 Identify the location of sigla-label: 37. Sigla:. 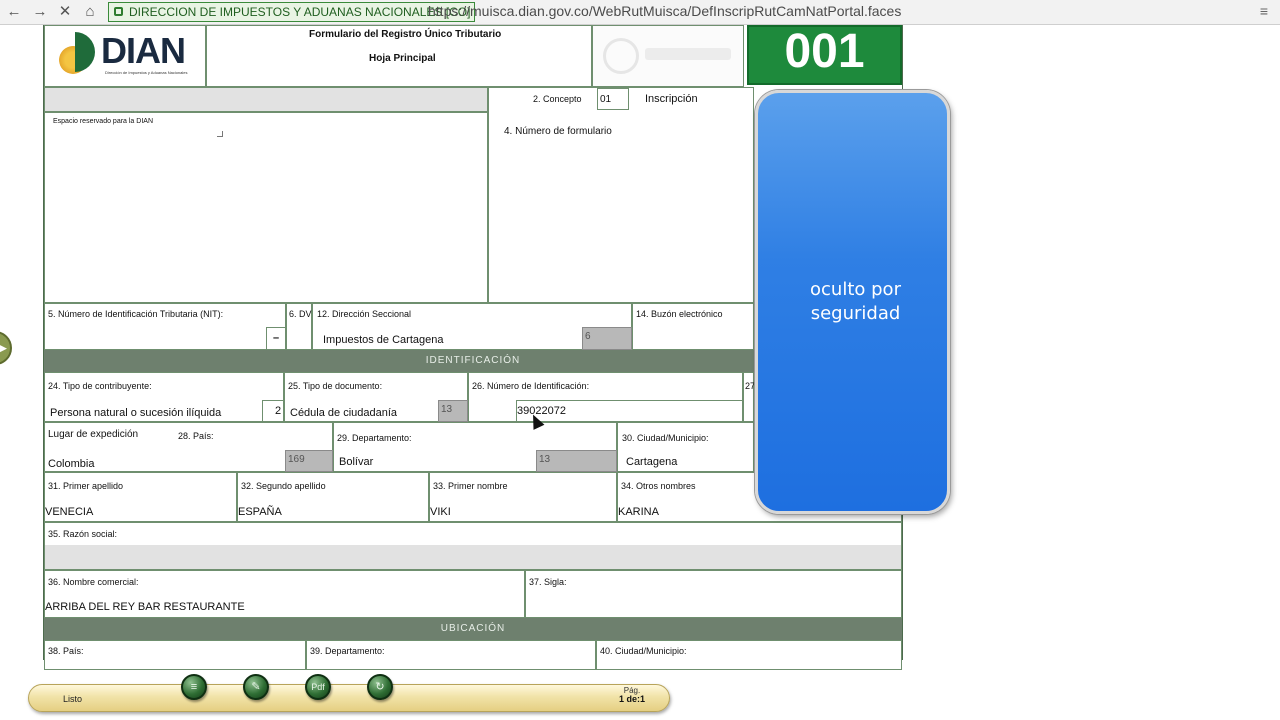
(548, 582).